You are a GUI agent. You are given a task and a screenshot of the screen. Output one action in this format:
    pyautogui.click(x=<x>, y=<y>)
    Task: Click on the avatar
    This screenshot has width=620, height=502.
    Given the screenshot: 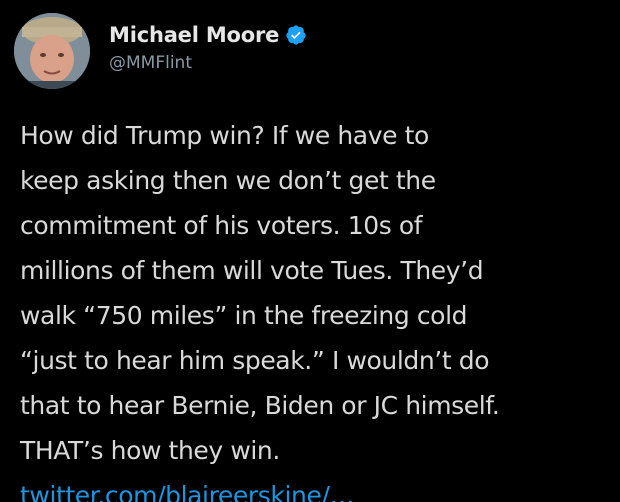 What is the action you would take?
    pyautogui.click(x=52, y=51)
    